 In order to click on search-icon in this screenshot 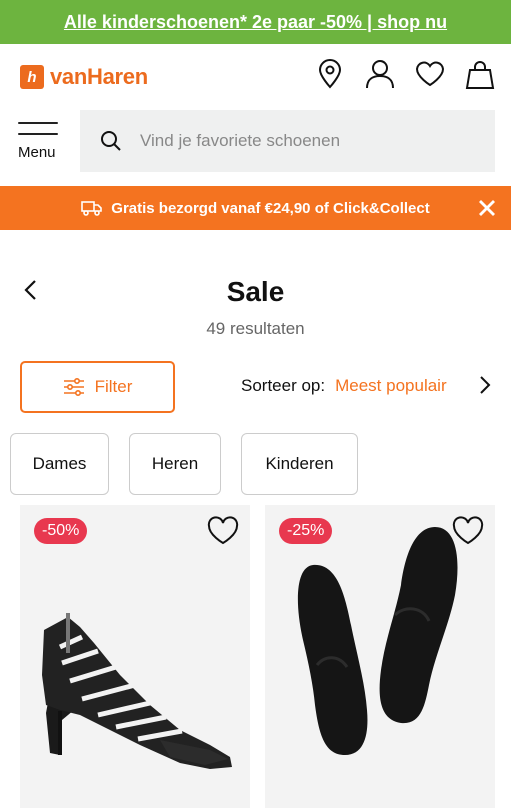, I will do `click(111, 141)`.